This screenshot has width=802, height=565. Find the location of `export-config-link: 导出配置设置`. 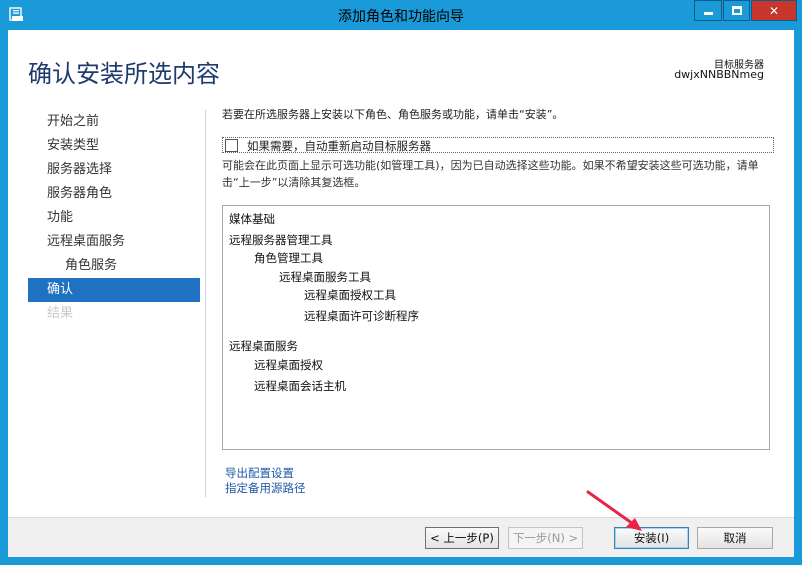

export-config-link: 导出配置设置 is located at coordinates (265, 473).